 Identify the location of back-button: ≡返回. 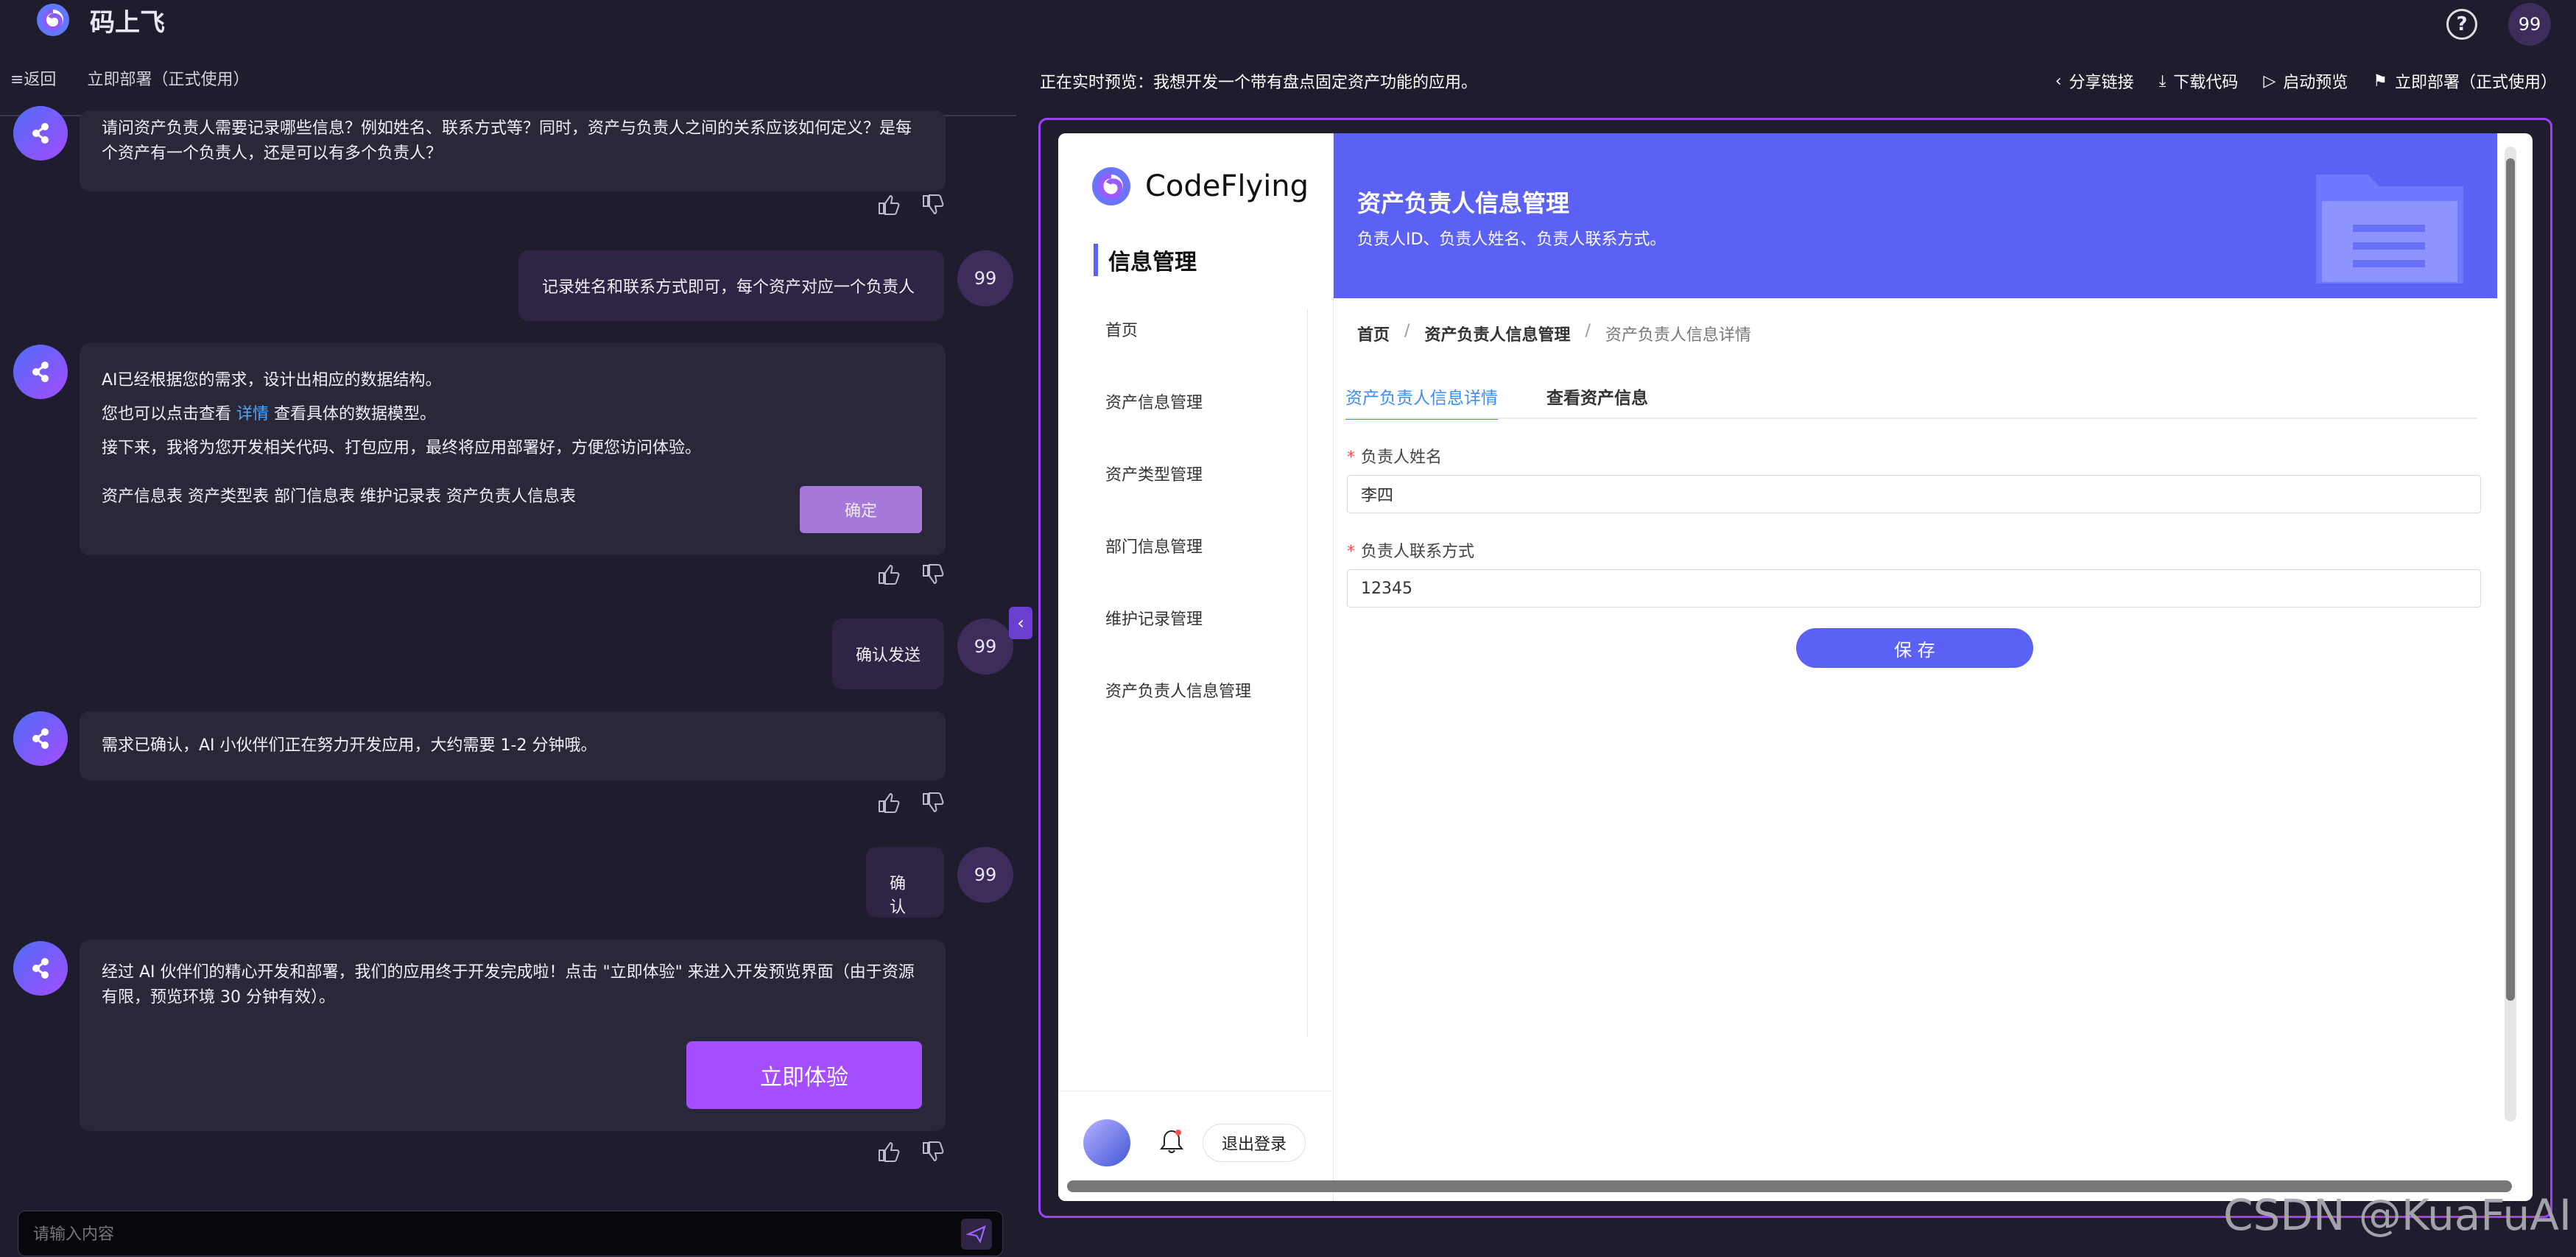
(33, 78).